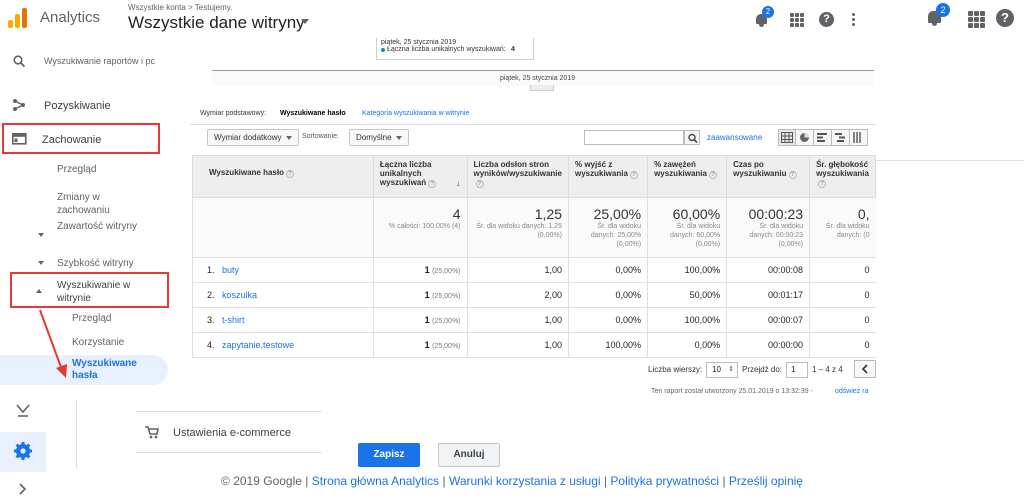 The width and height of the screenshot is (1024, 498). I want to click on divider, so click(950, 160).